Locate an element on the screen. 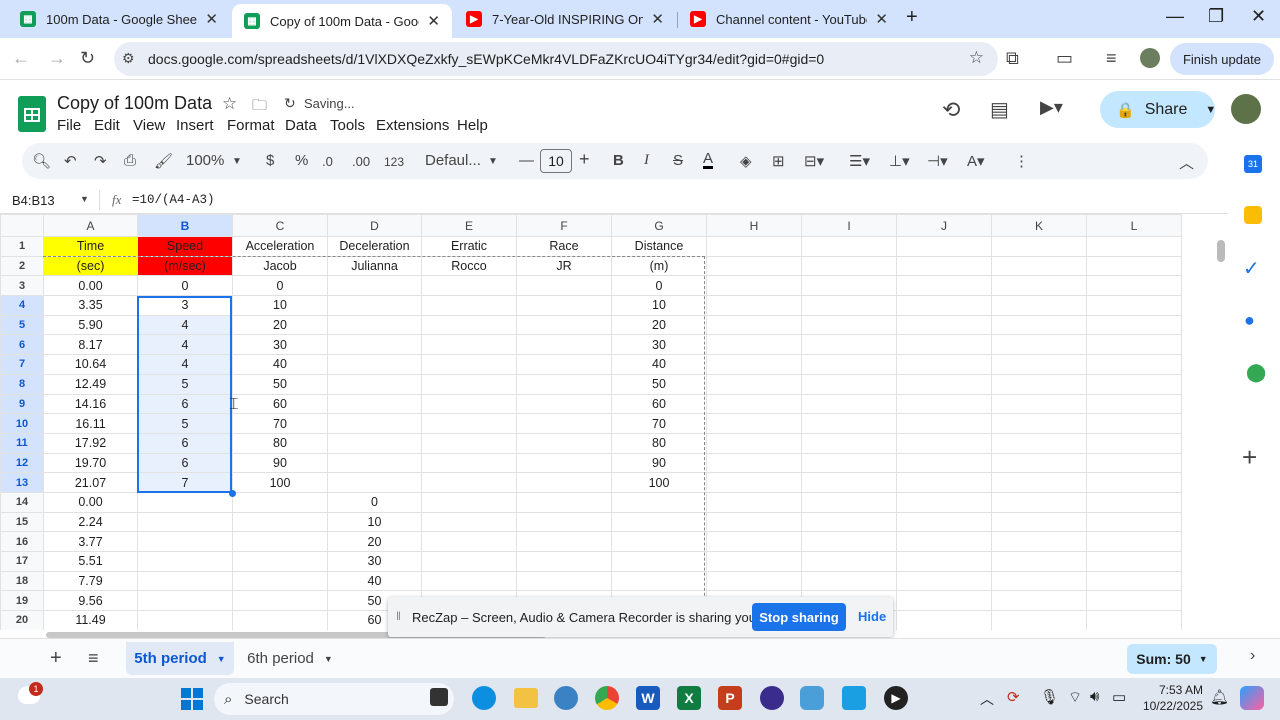 This screenshot has height=720, width=1280. increase-decimal-button: .00 is located at coordinates (361, 161).